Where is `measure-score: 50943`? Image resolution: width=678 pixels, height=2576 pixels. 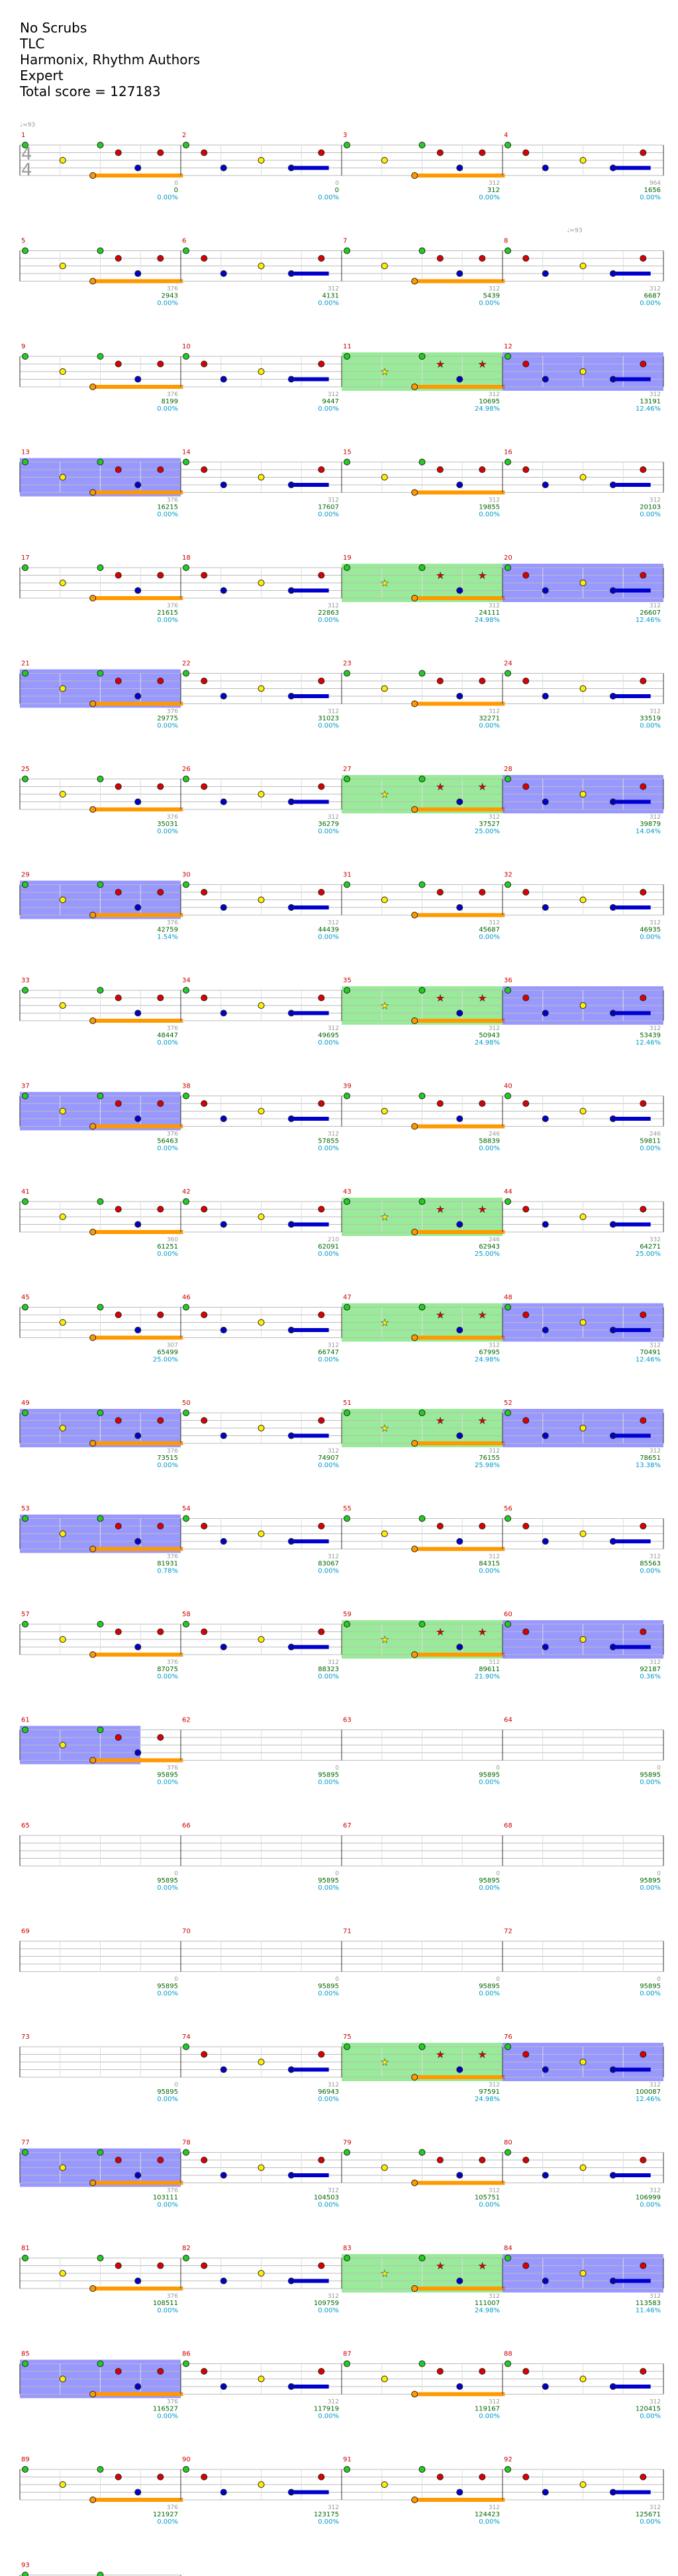 measure-score: 50943 is located at coordinates (489, 1035).